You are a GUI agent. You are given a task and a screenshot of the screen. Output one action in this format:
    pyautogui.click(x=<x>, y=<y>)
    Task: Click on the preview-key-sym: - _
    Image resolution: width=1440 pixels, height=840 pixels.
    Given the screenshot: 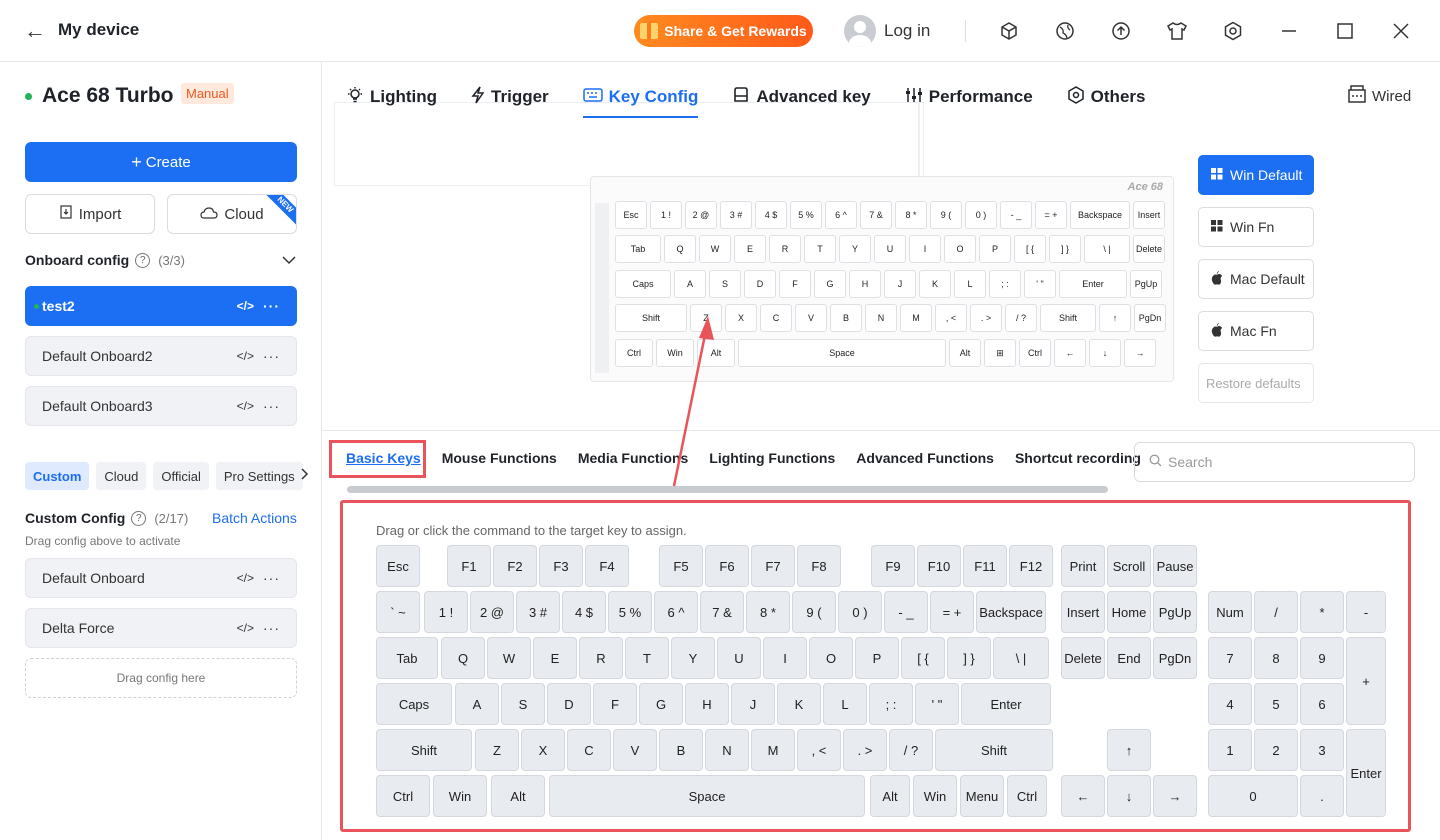 What is the action you would take?
    pyautogui.click(x=1016, y=215)
    